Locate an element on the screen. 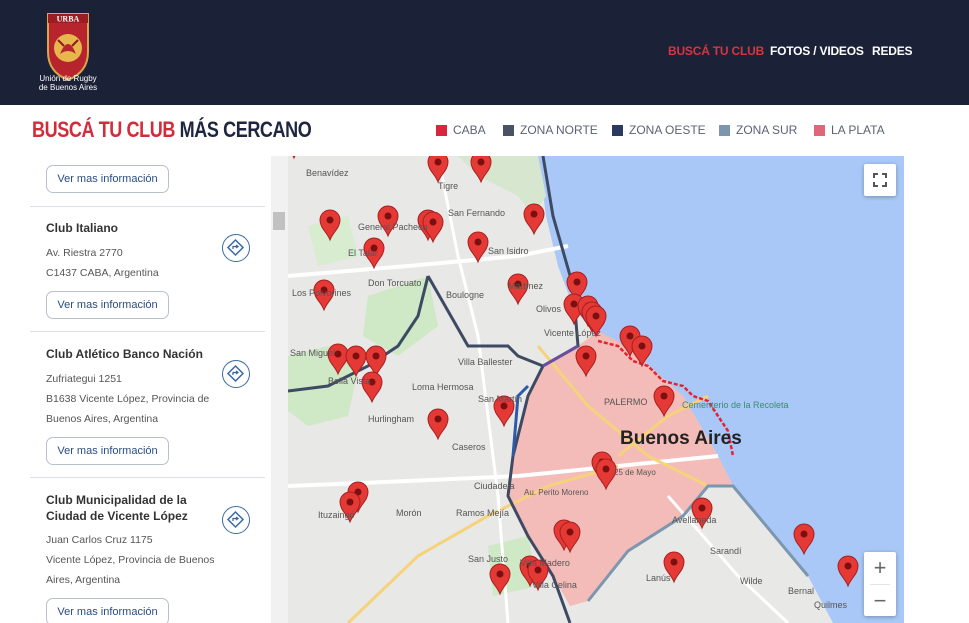 The width and height of the screenshot is (969, 623). legend-la-plata: LA PLATA is located at coordinates (849, 130).